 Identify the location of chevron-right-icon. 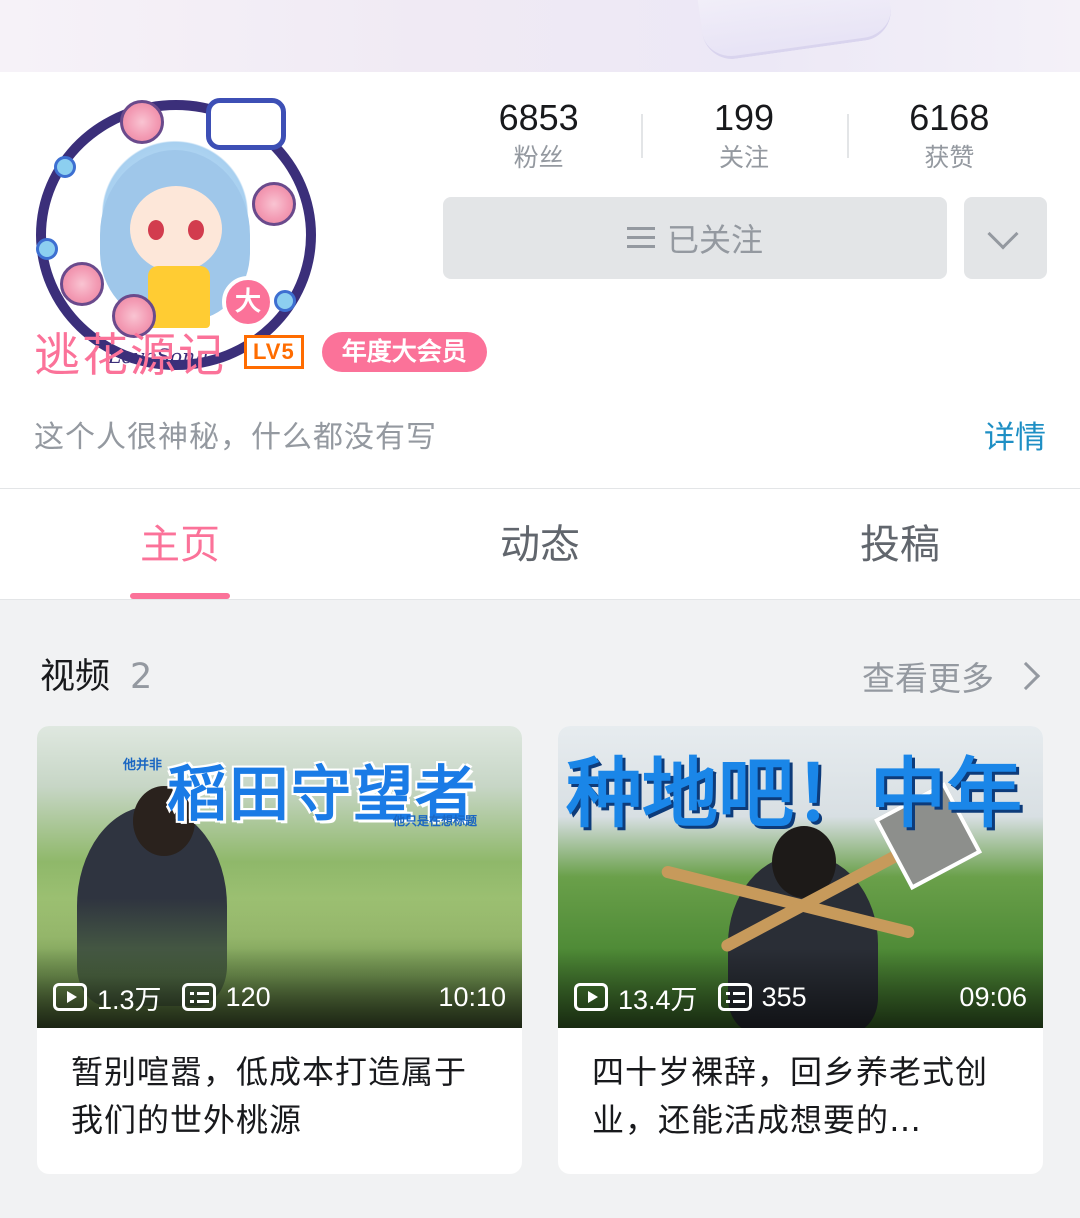
(1026, 676).